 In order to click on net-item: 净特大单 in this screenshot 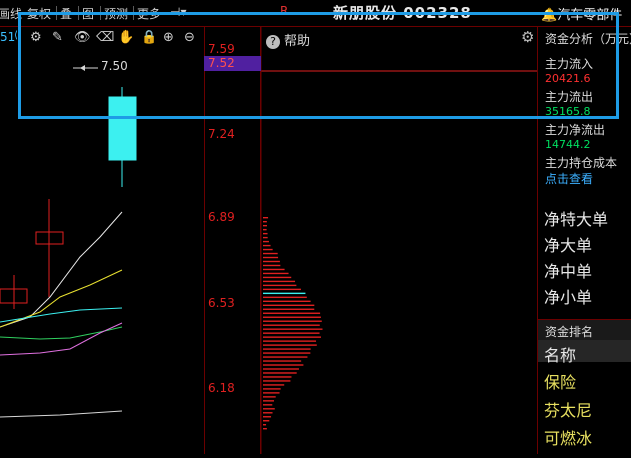, I will do `click(576, 218)`.